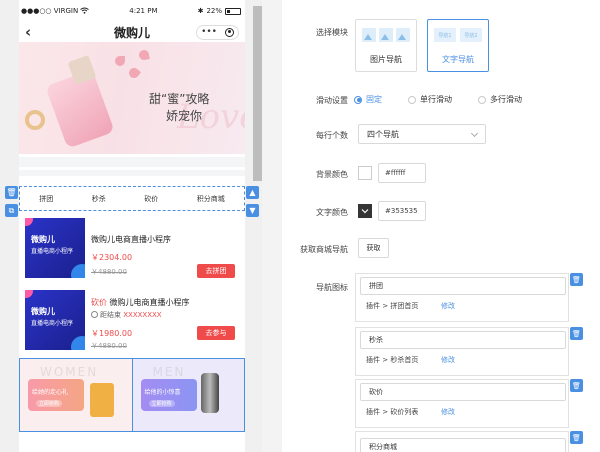 The height and width of the screenshot is (452, 600). Describe the element at coordinates (395, 173) in the screenshot. I see `hex-value: #ffffff` at that location.